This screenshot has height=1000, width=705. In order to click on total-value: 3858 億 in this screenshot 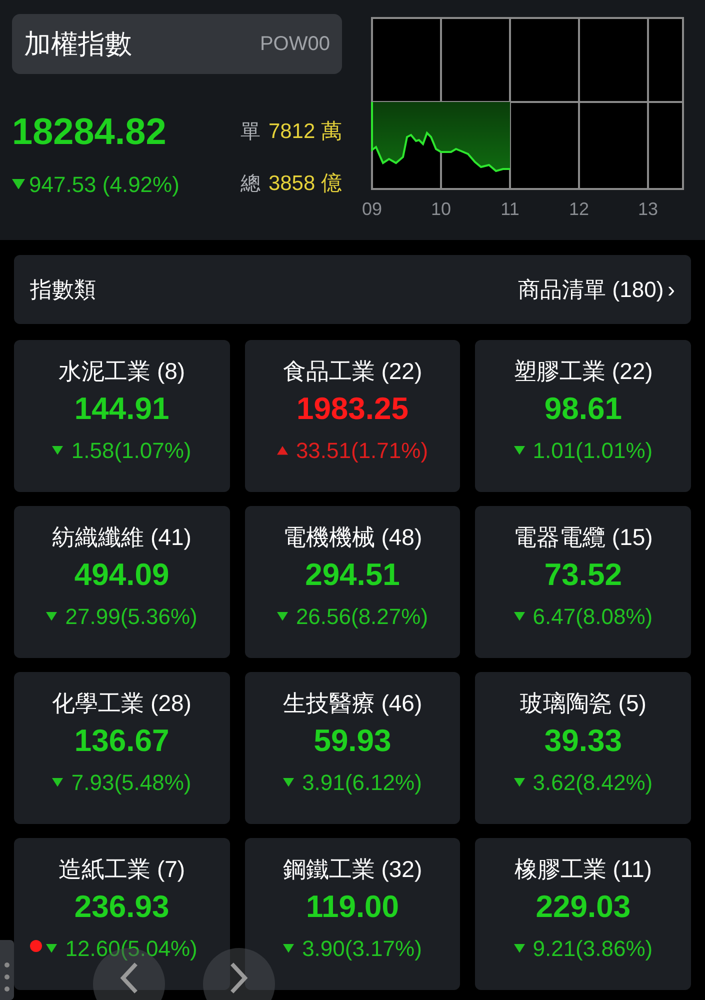, I will do `click(305, 184)`.